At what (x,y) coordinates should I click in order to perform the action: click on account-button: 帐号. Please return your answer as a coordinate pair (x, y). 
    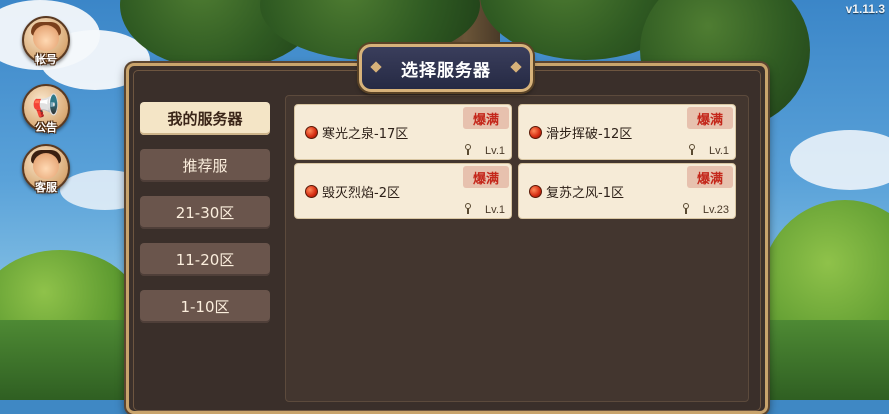
    Looking at the image, I should click on (46, 41).